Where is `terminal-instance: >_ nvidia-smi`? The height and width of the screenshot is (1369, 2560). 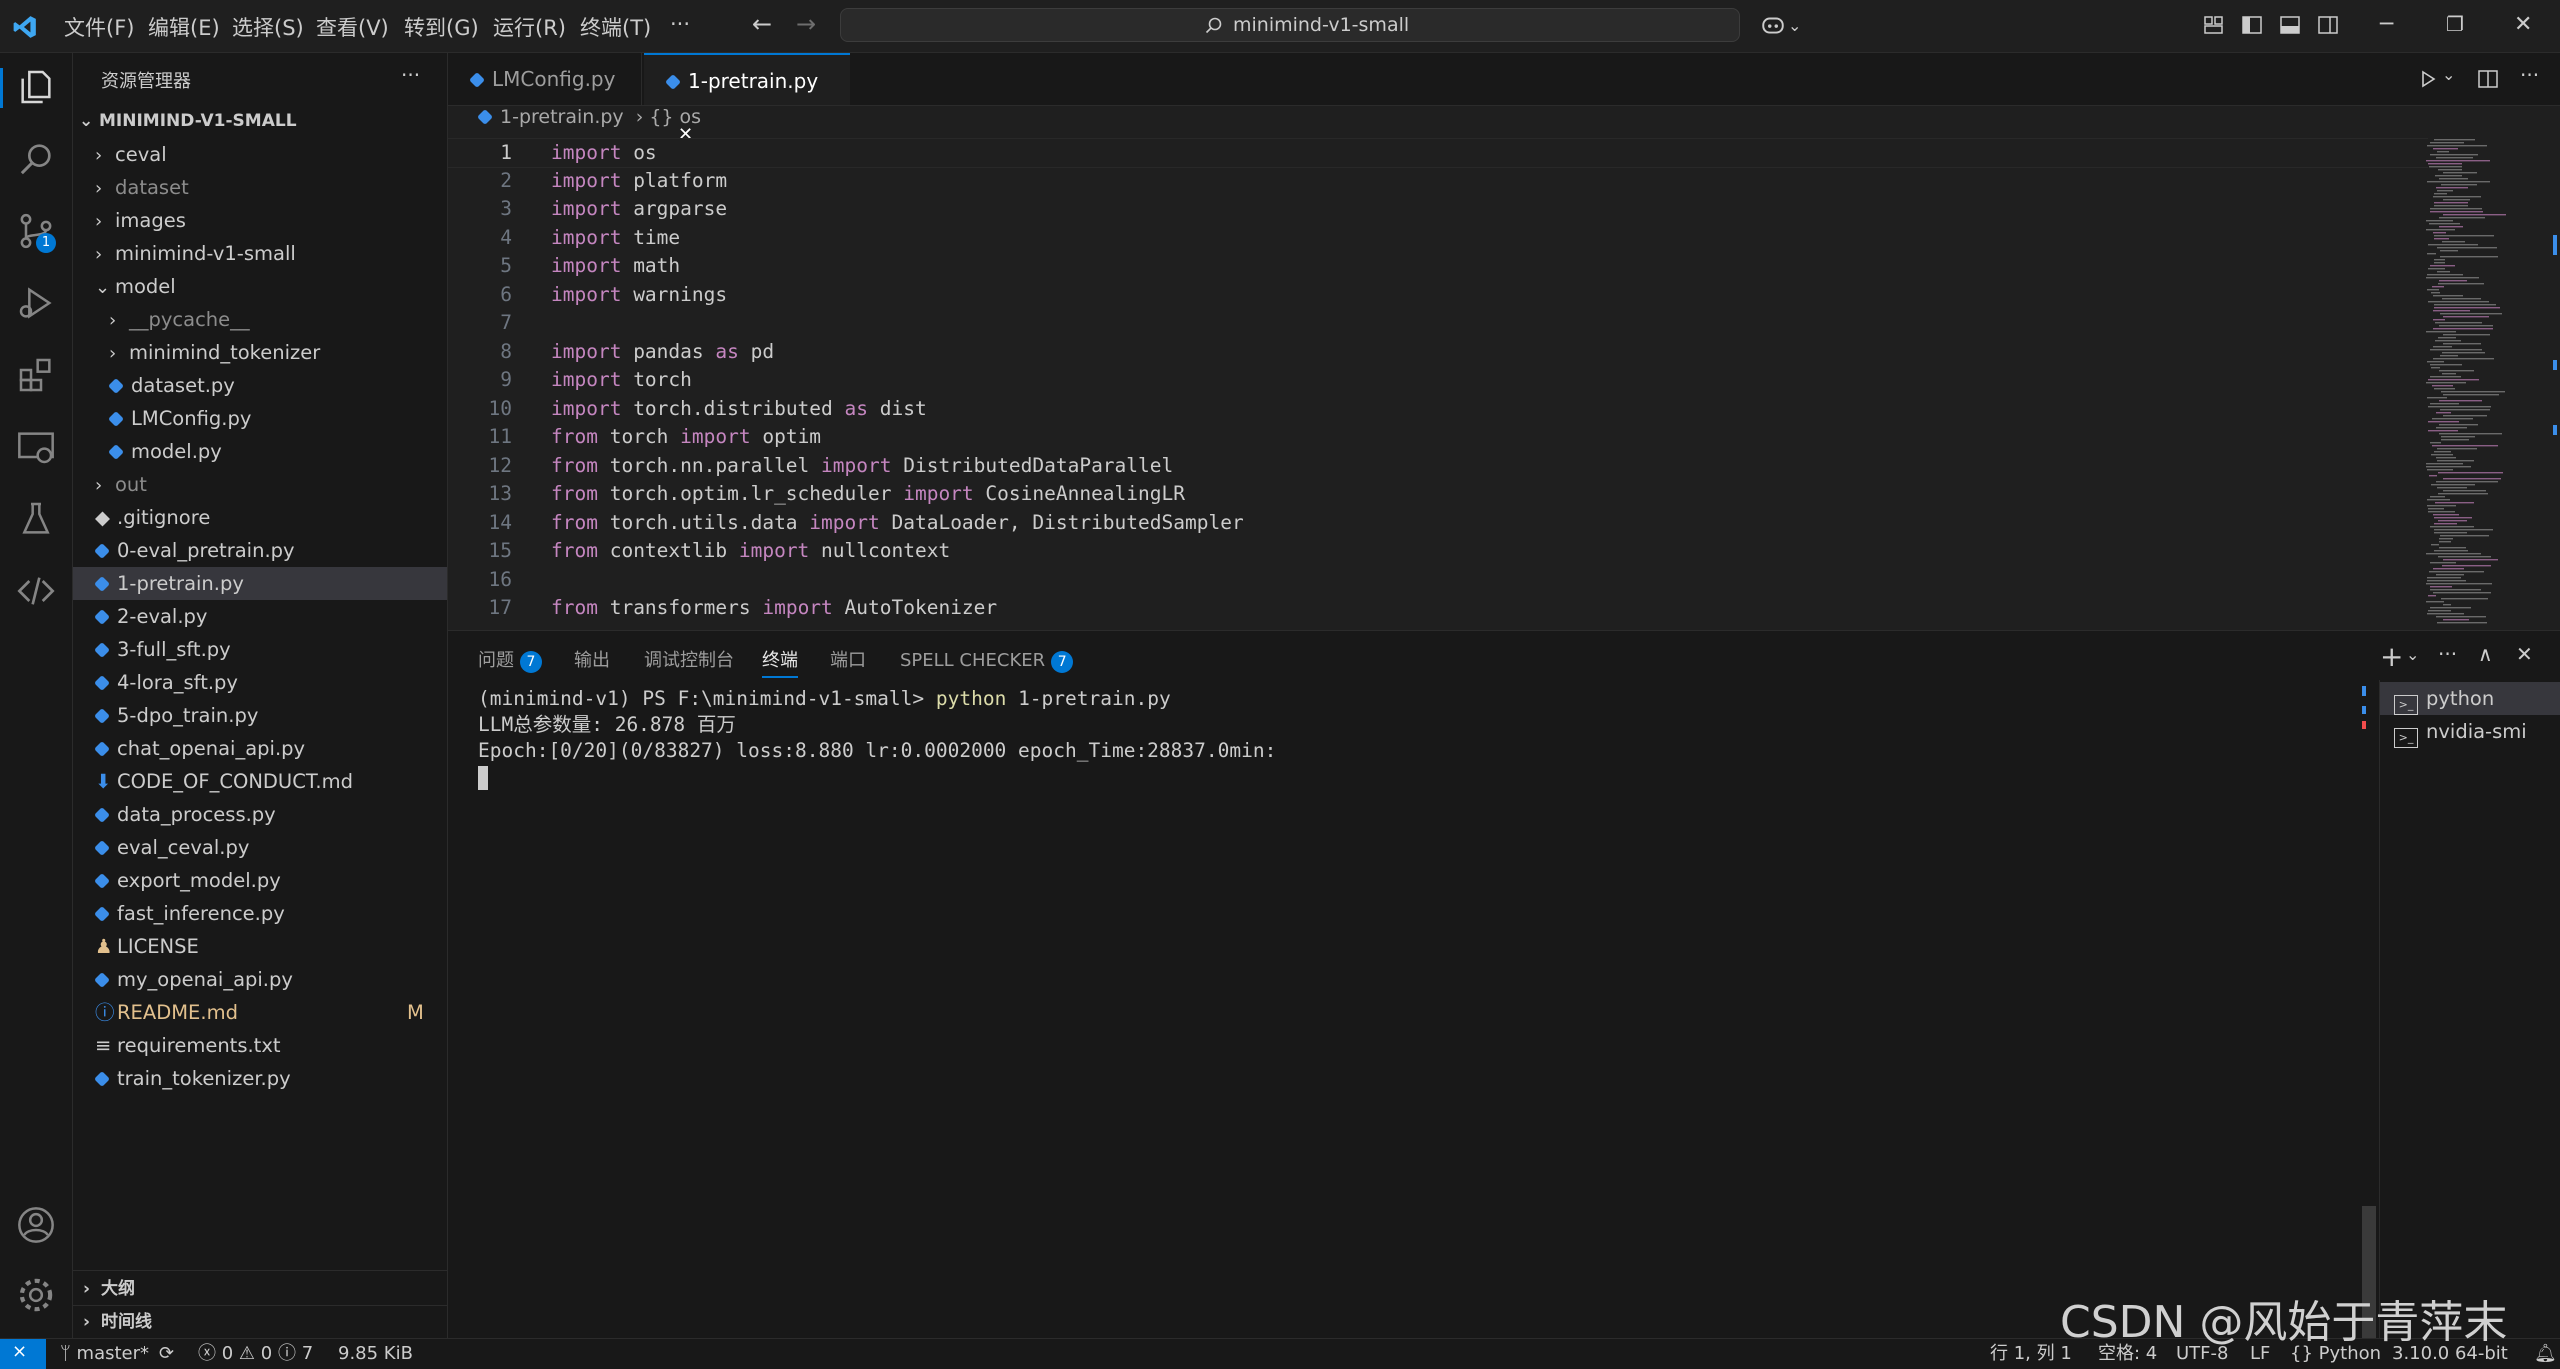 terminal-instance: >_ nvidia-smi is located at coordinates (2470, 731).